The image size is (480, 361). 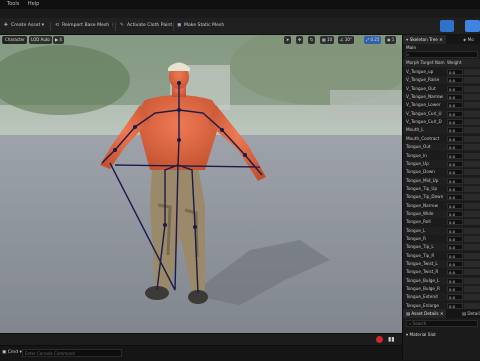 What do you see at coordinates (441, 156) in the screenshot?
I see `morph-row: Tongue_In 0.0` at bounding box center [441, 156].